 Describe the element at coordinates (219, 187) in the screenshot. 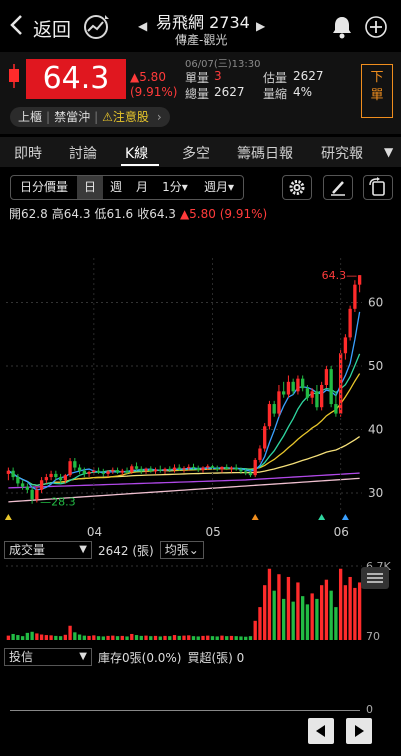

I see `week-month-dropdown: 週月▾` at that location.